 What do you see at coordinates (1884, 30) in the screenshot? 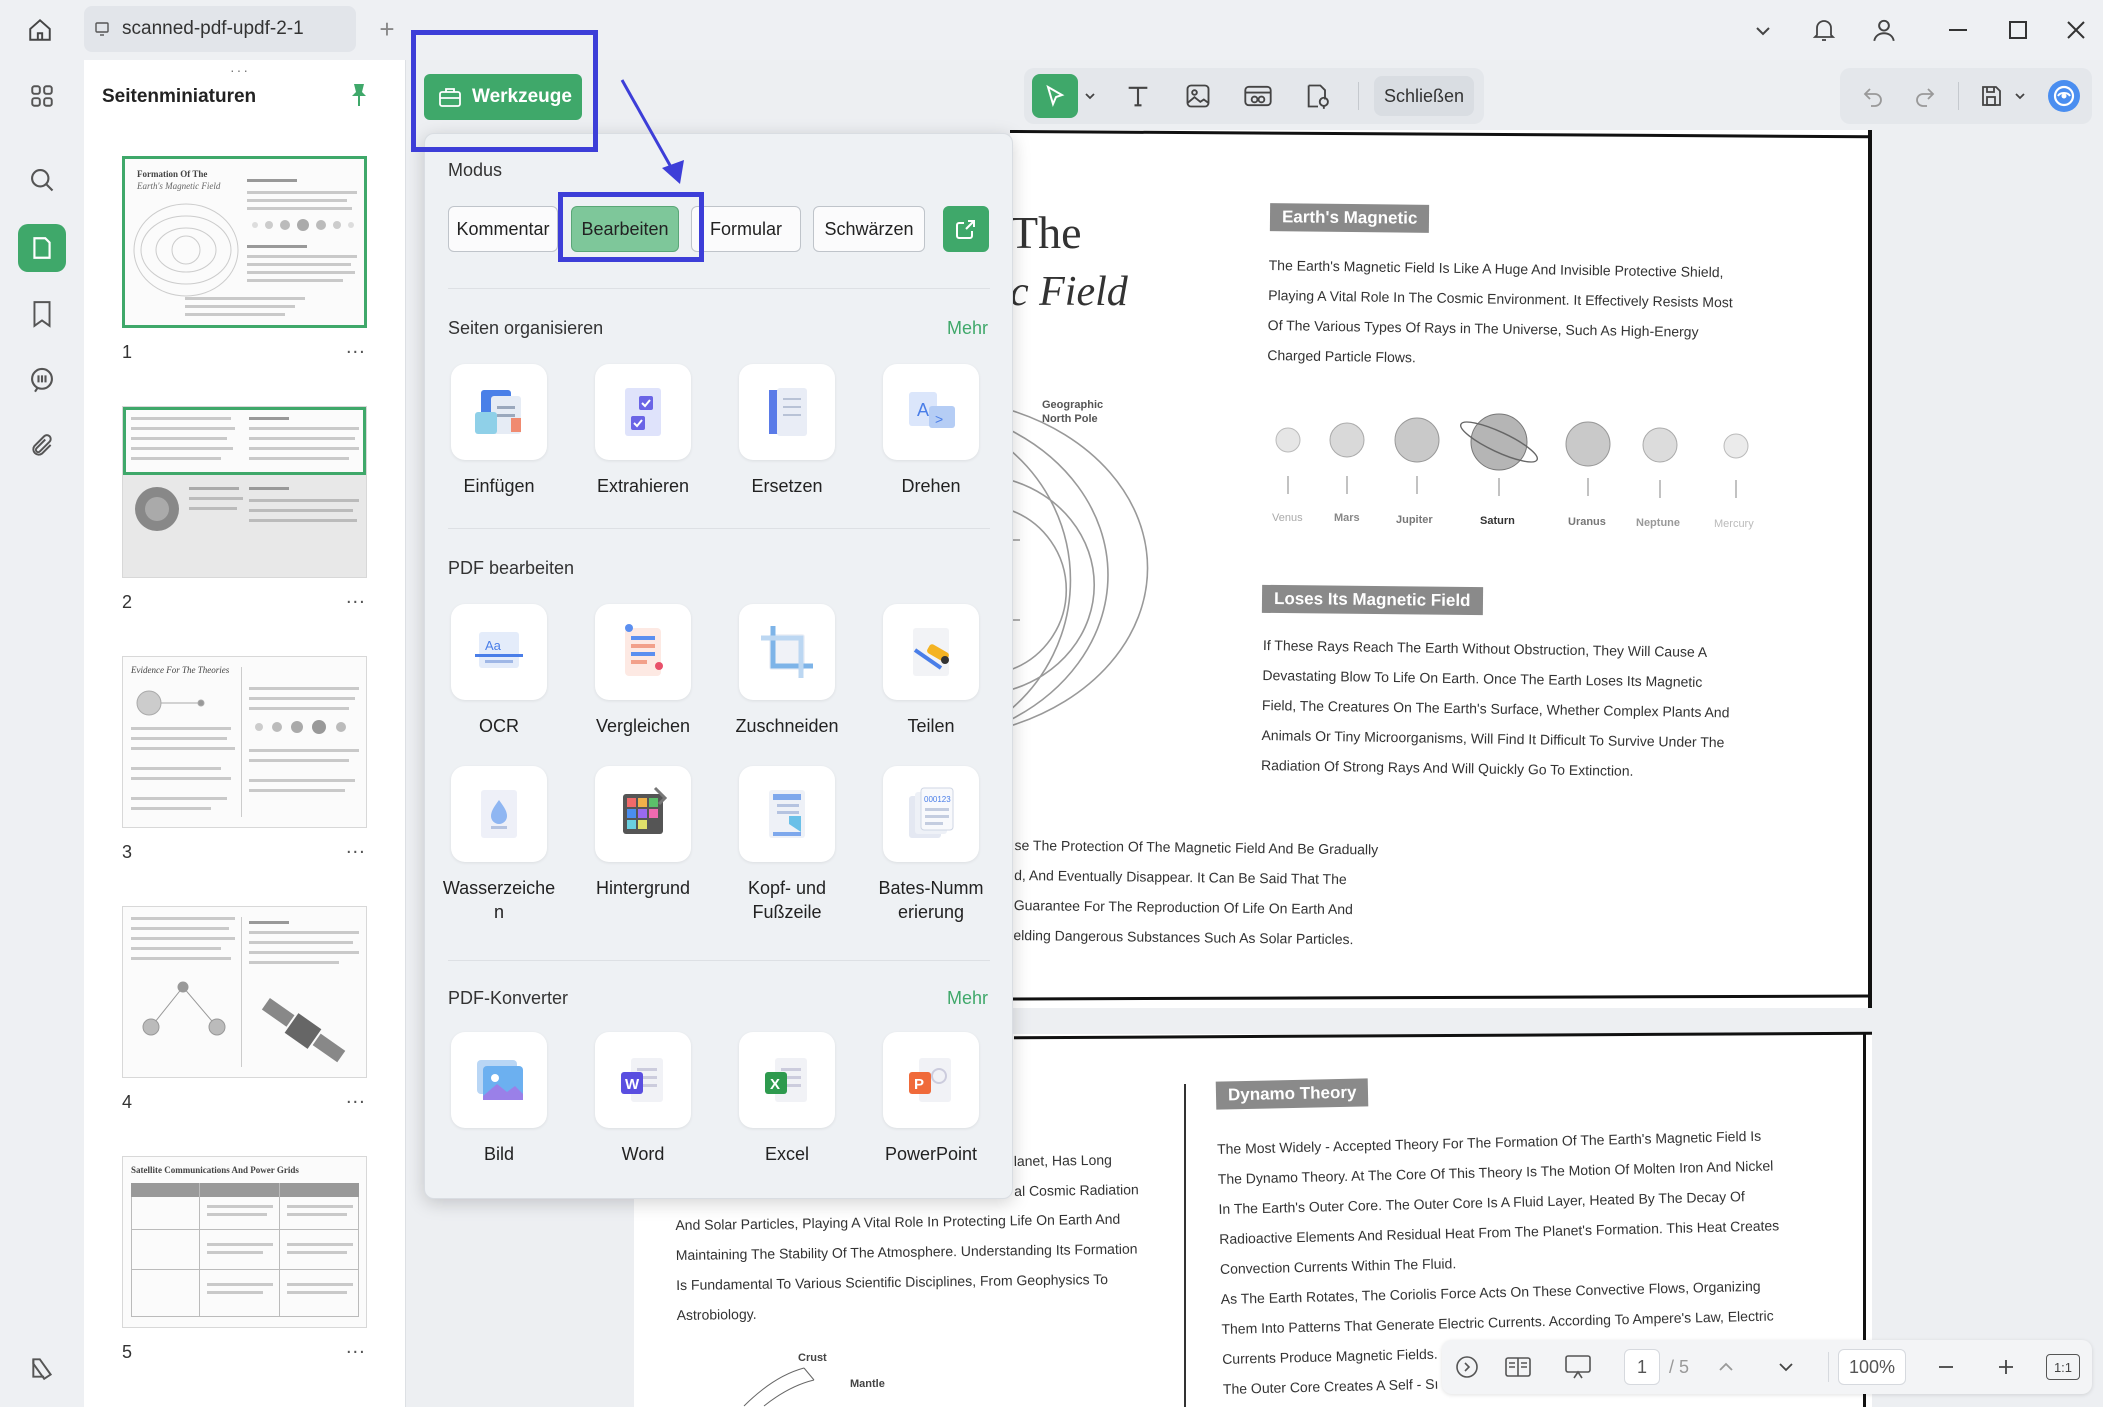
I see `account-icon` at bounding box center [1884, 30].